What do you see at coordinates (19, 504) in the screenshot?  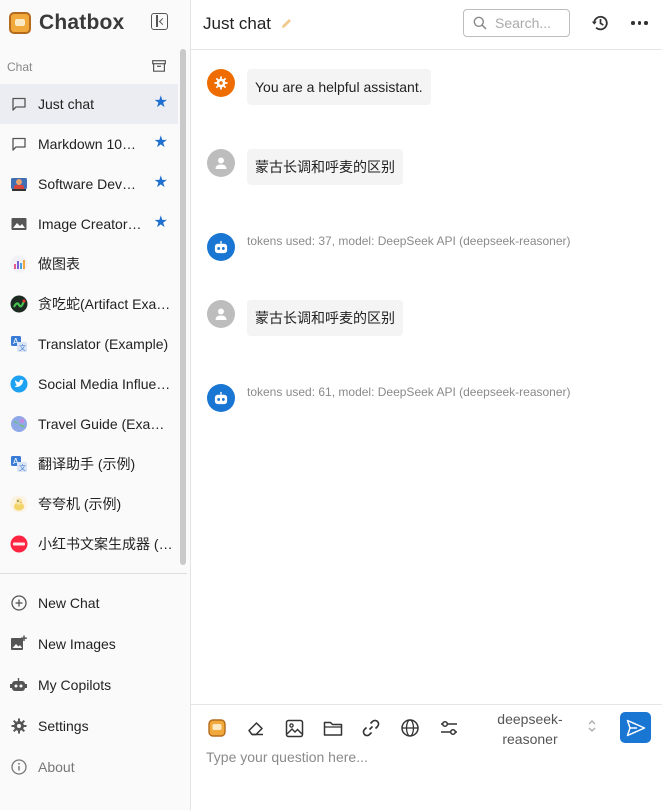 I see `duck-avatar-icon` at bounding box center [19, 504].